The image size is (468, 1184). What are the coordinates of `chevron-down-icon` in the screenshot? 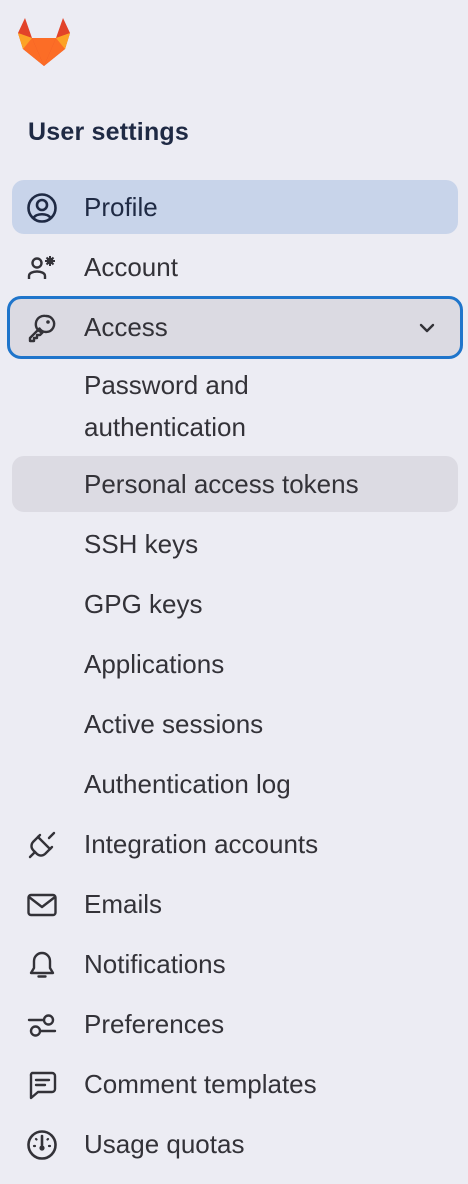 It's located at (427, 328).